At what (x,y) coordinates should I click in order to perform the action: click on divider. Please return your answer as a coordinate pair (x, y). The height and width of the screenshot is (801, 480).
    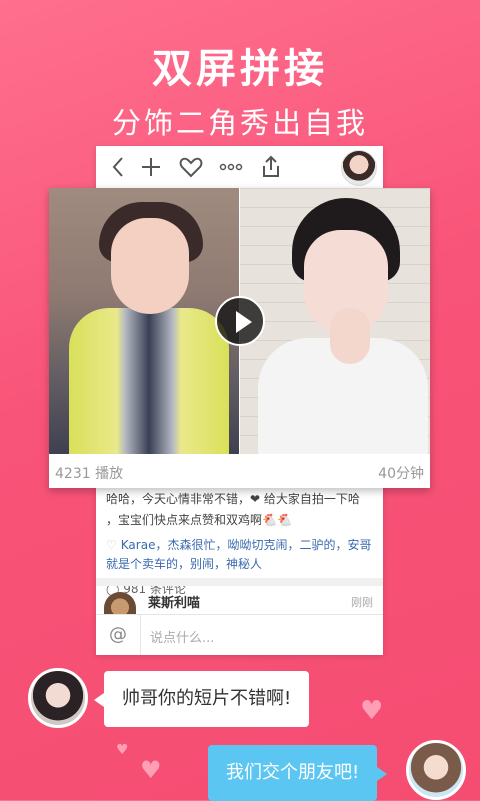
    Looking at the image, I should click on (239, 582).